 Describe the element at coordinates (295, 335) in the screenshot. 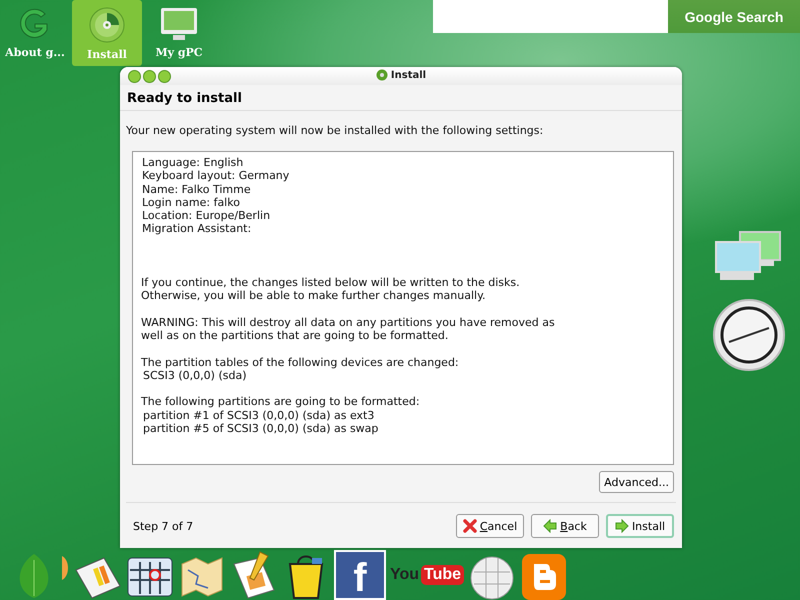

I see `summary-line: well as on the partitions that are going to be formatted.` at that location.